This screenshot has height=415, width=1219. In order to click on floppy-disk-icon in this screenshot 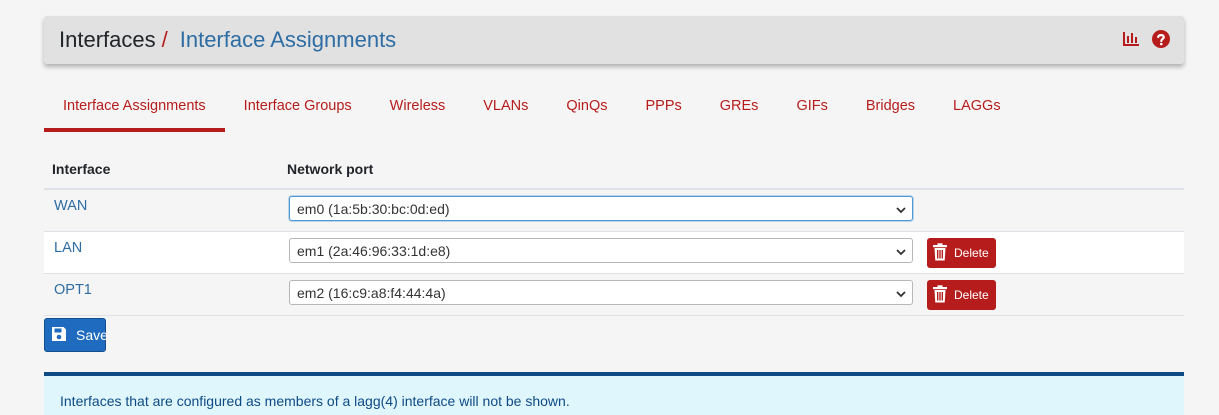, I will do `click(59, 335)`.